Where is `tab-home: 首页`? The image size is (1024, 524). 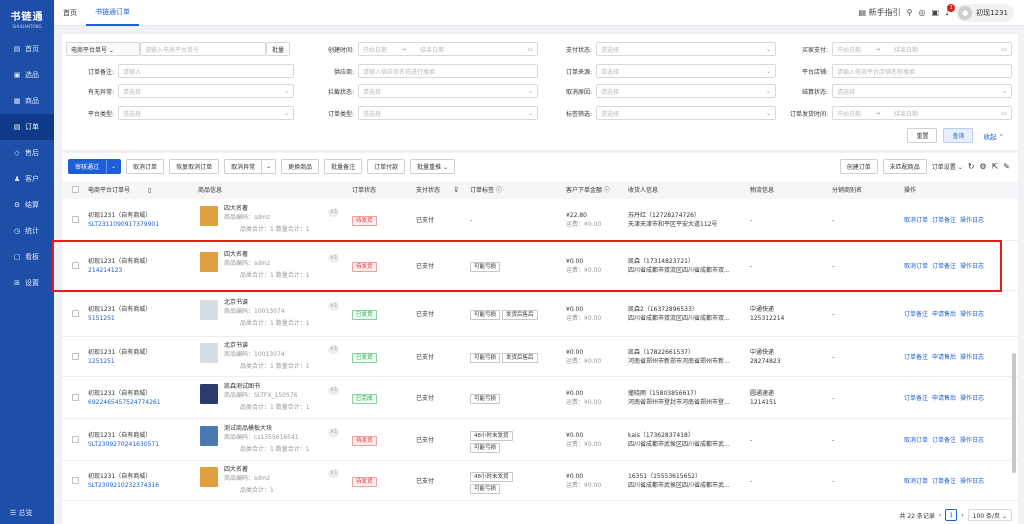
tab-home: 首页 is located at coordinates (70, 13).